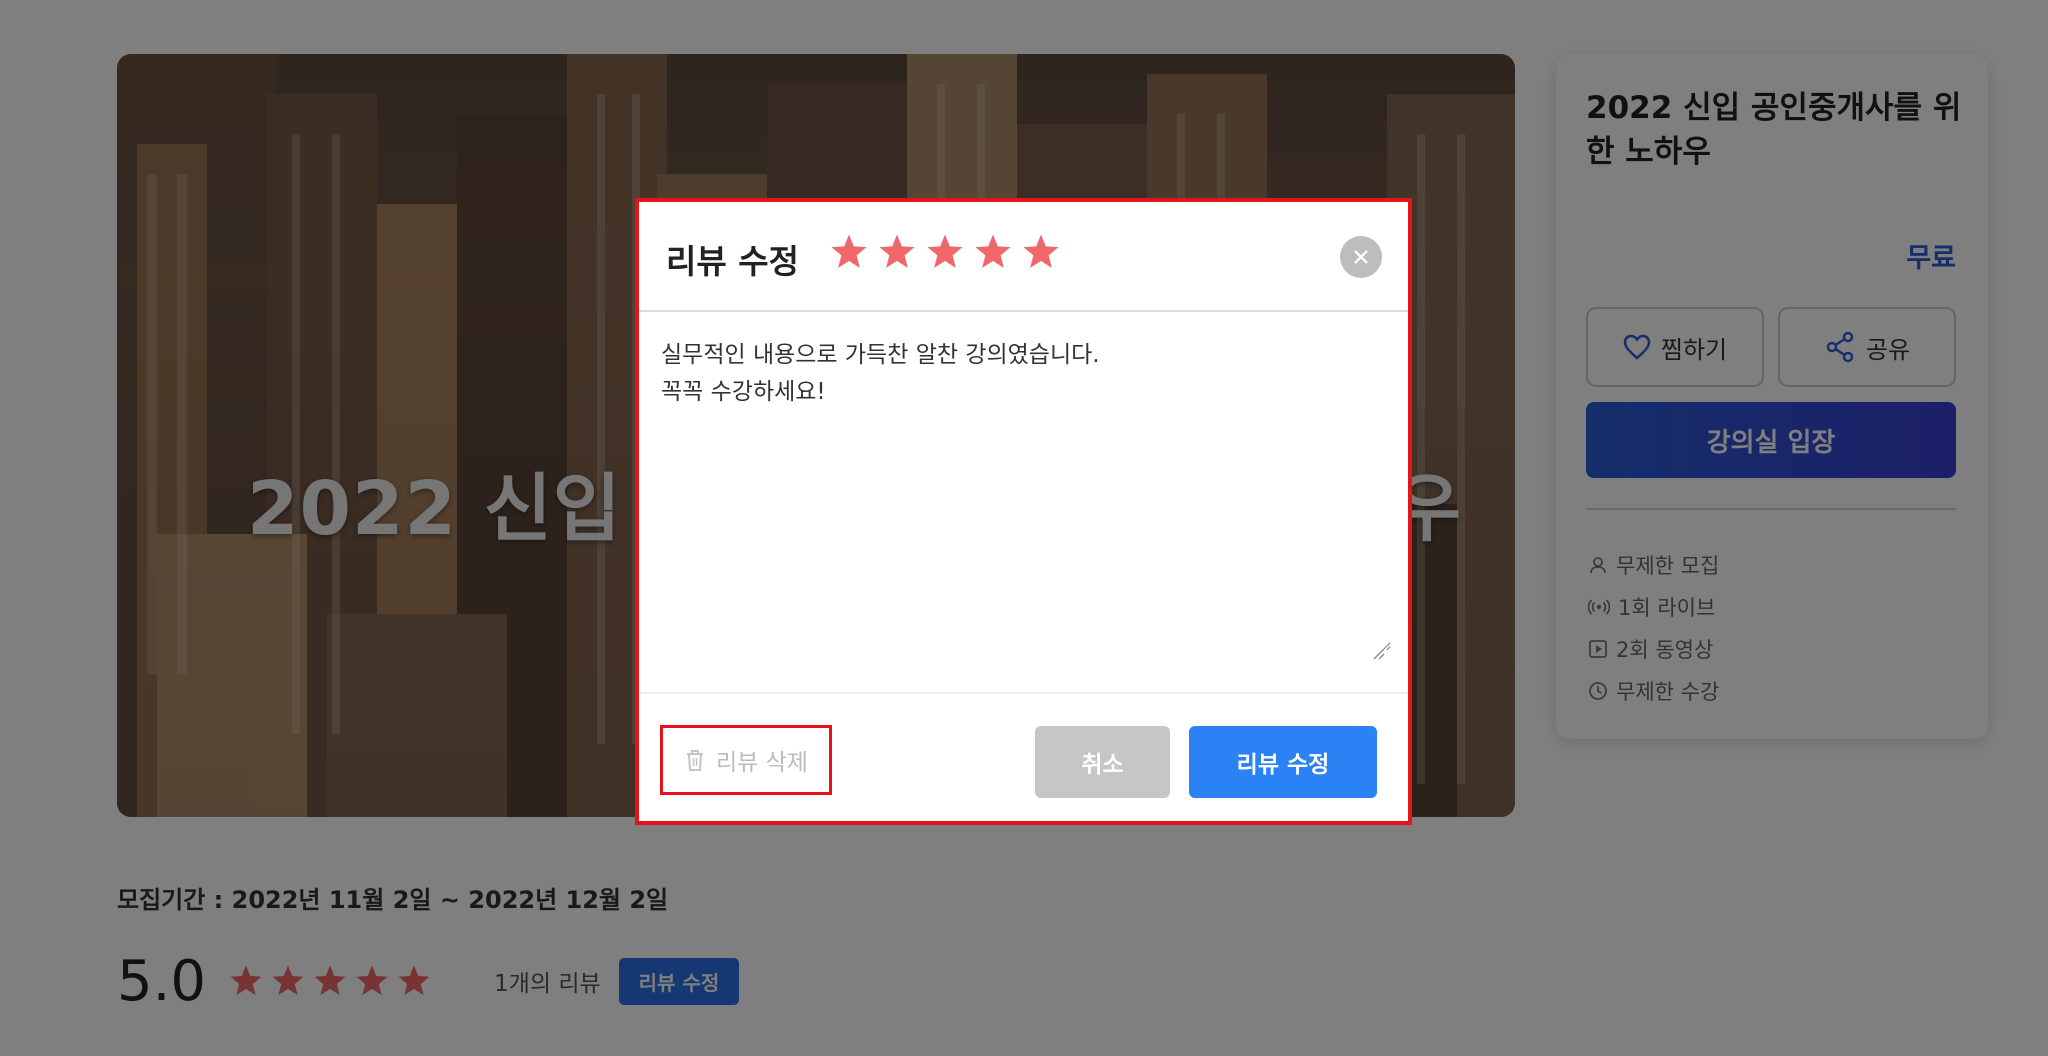  I want to click on rating-stars, so click(945, 252).